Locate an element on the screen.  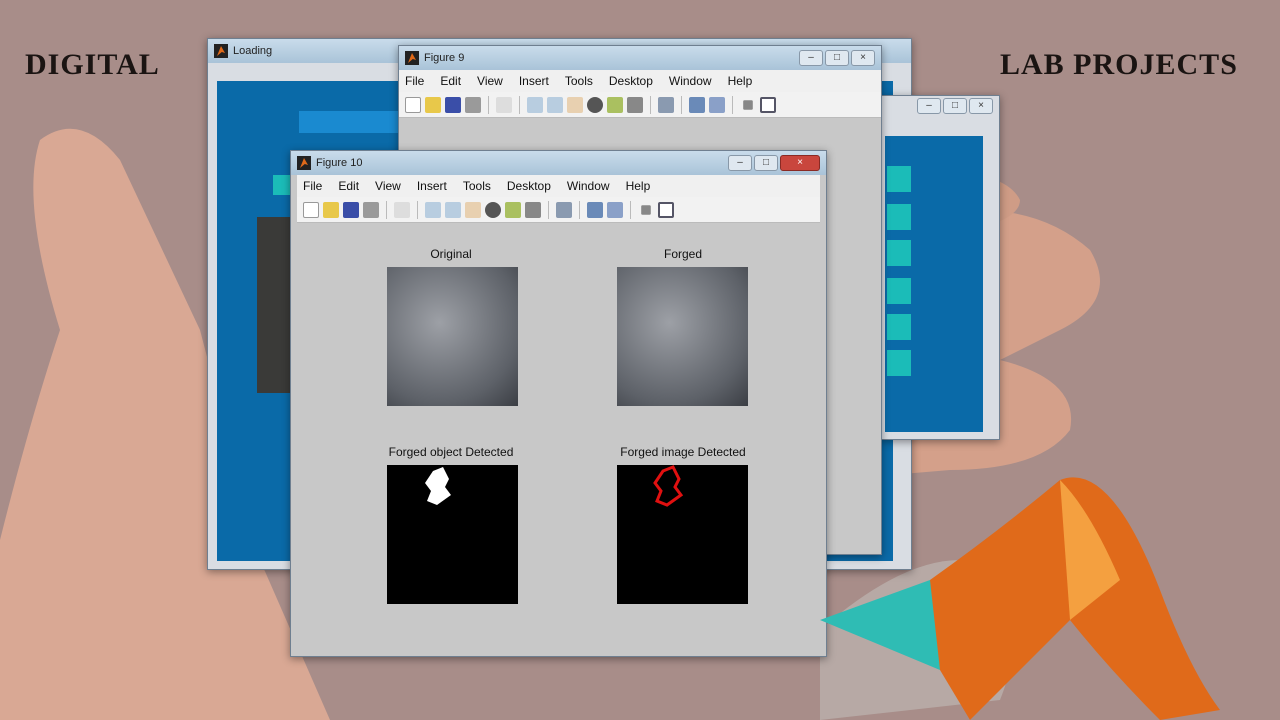
forged-image is located at coordinates (682, 336).